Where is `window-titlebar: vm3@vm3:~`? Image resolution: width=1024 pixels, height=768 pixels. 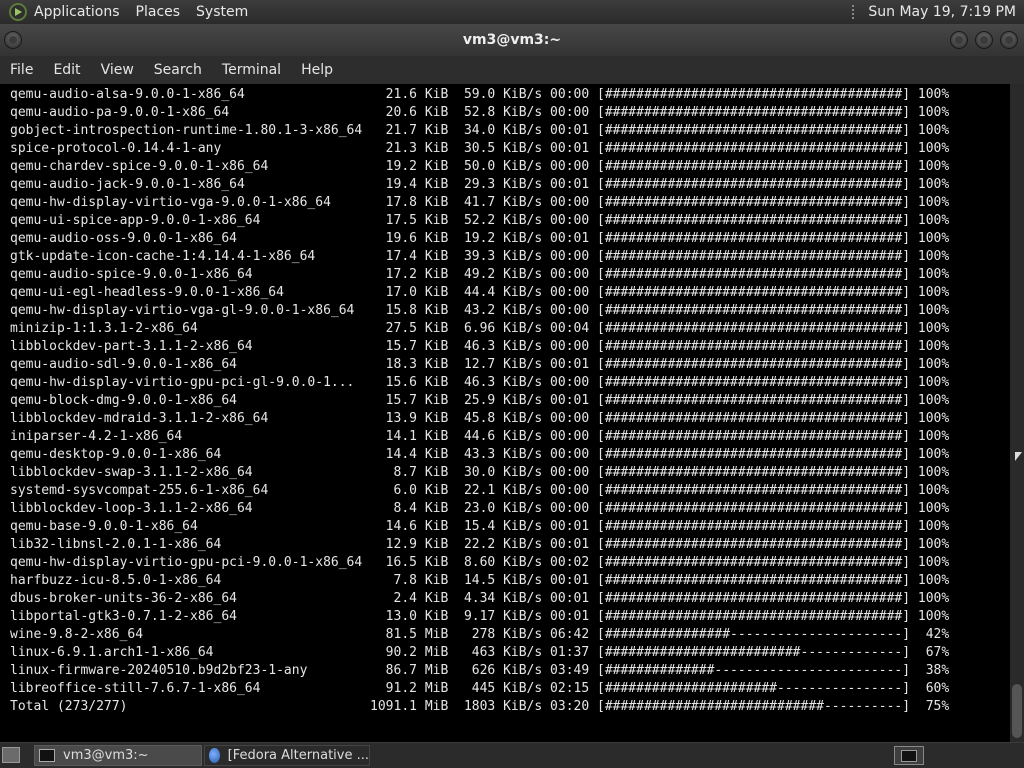 window-titlebar: vm3@vm3:~ is located at coordinates (512, 40).